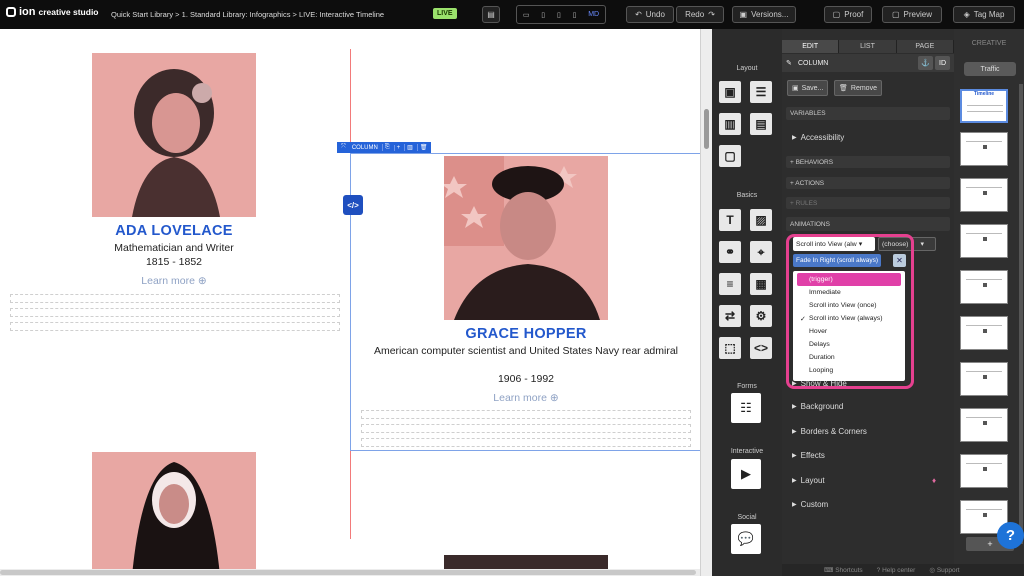 The image size is (1024, 576). I want to click on canvas-scroll-gutter, so click(706, 302).